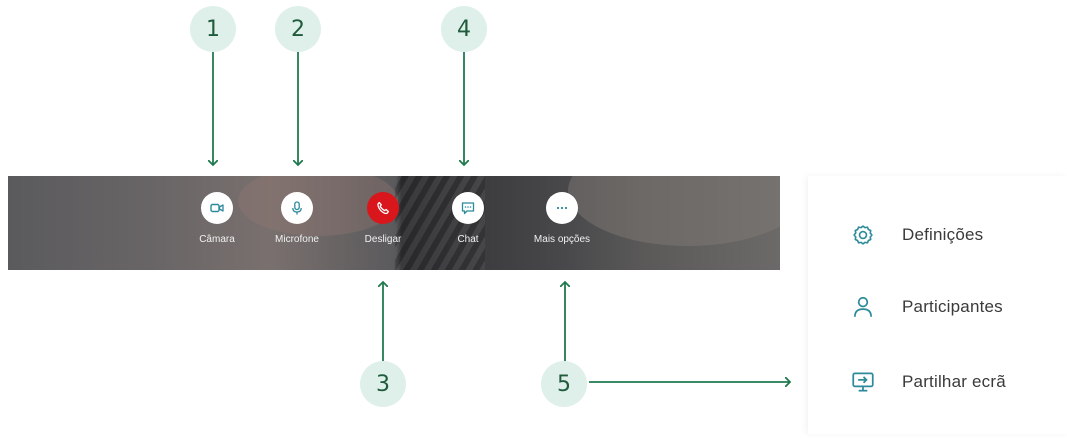 The image size is (1067, 438). I want to click on chat-icon, so click(468, 208).